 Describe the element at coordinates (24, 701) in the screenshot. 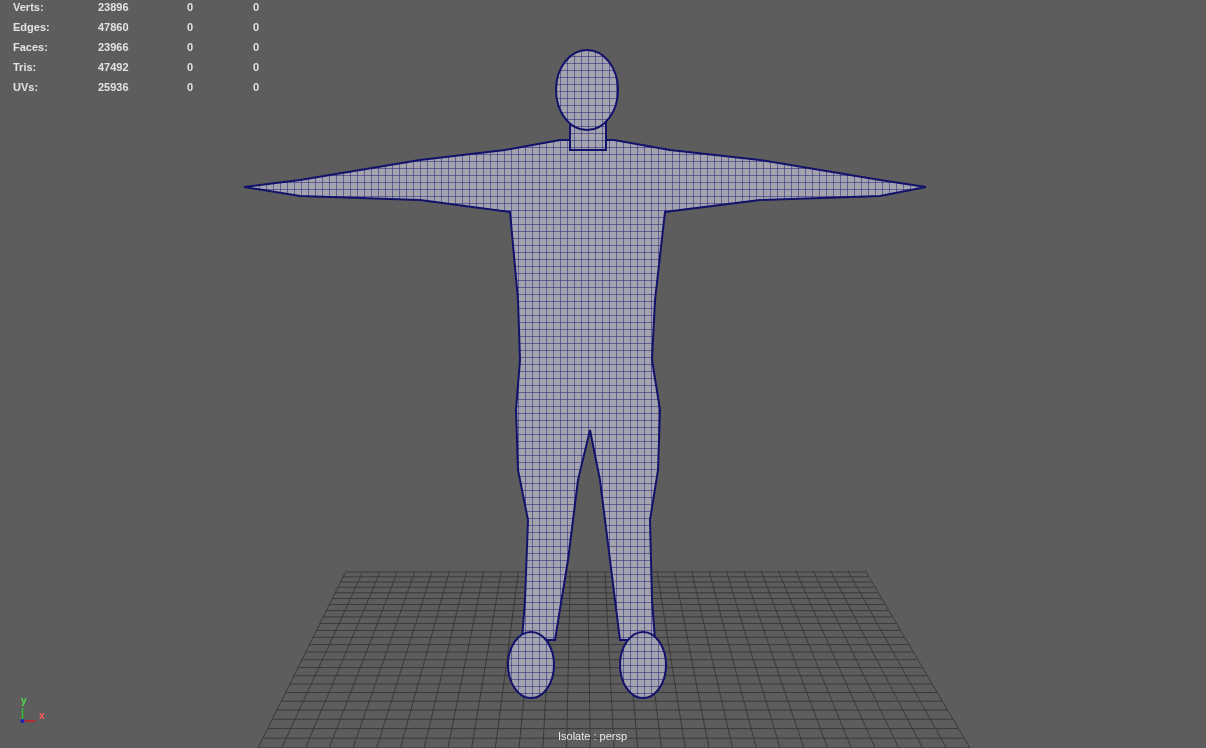

I see `y-axis-label: y` at that location.